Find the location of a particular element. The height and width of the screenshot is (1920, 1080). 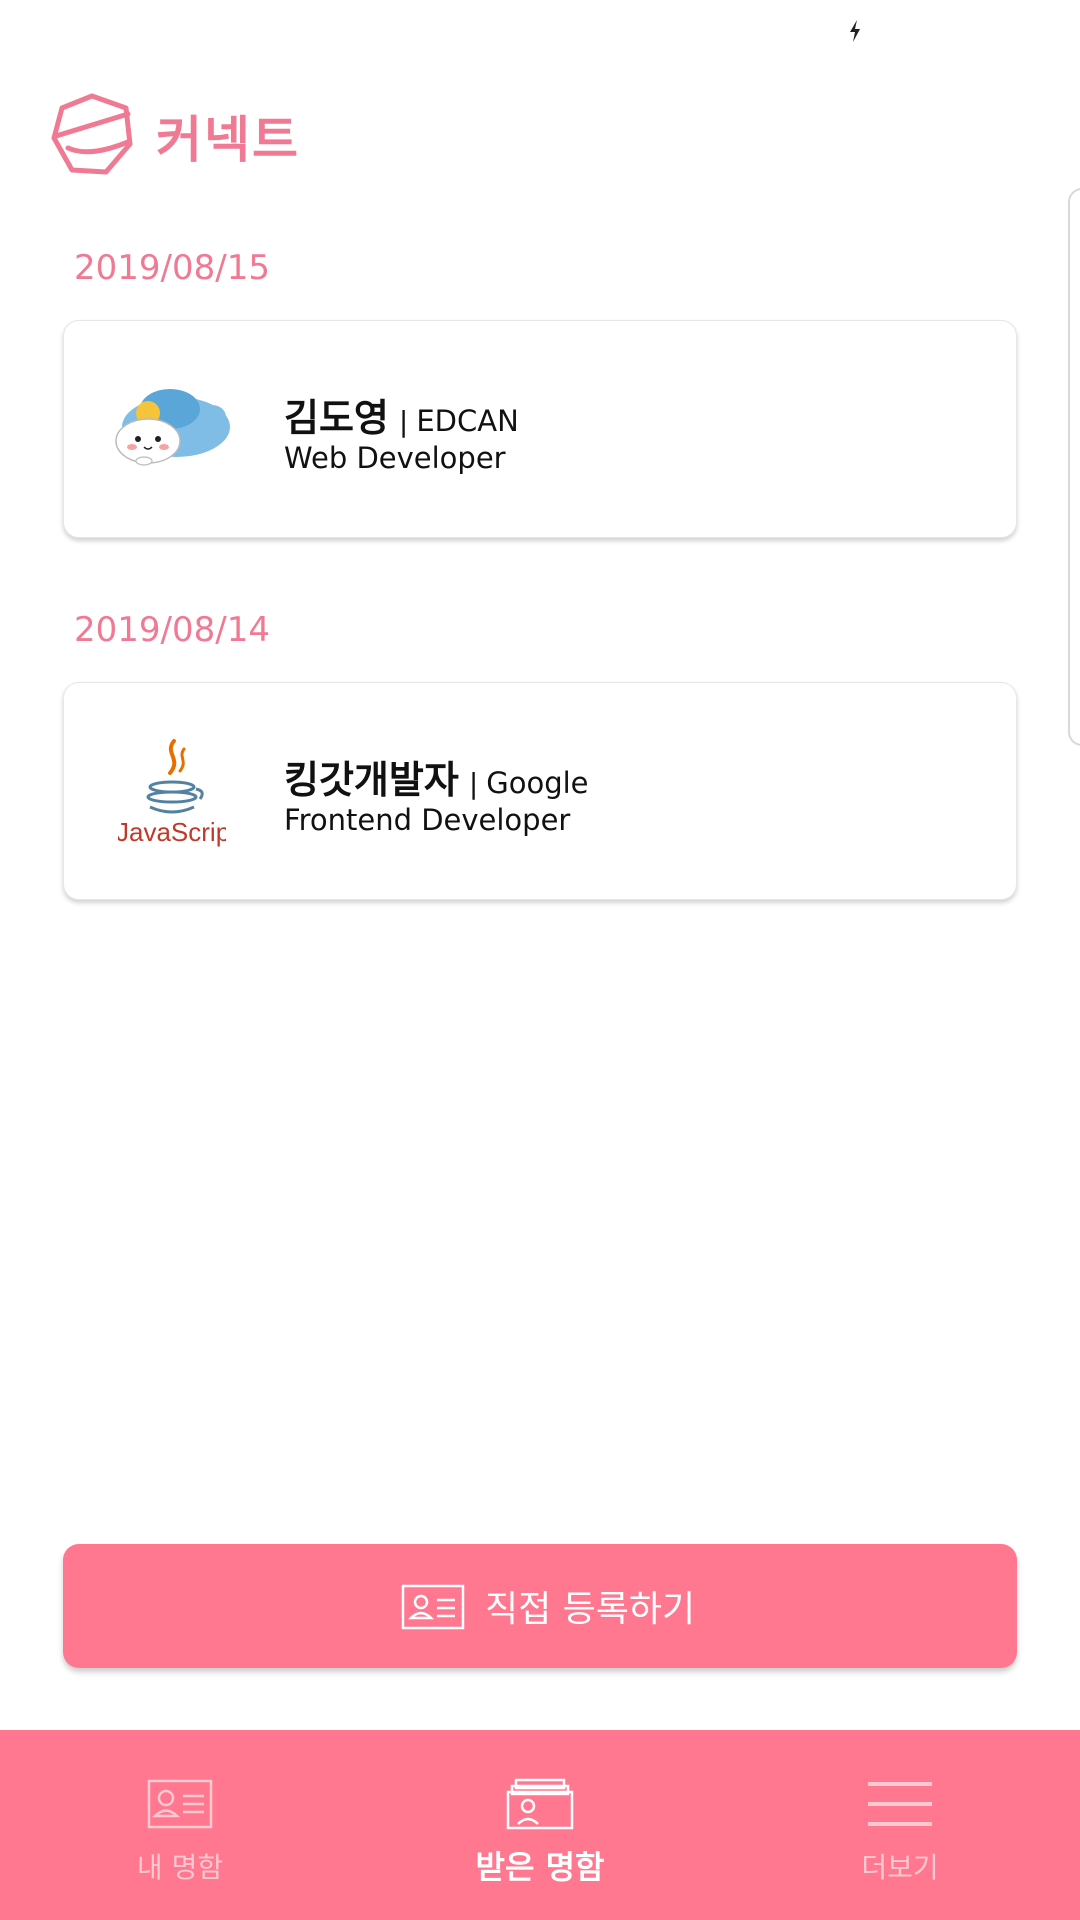

received-cards-icon is located at coordinates (540, 1804).